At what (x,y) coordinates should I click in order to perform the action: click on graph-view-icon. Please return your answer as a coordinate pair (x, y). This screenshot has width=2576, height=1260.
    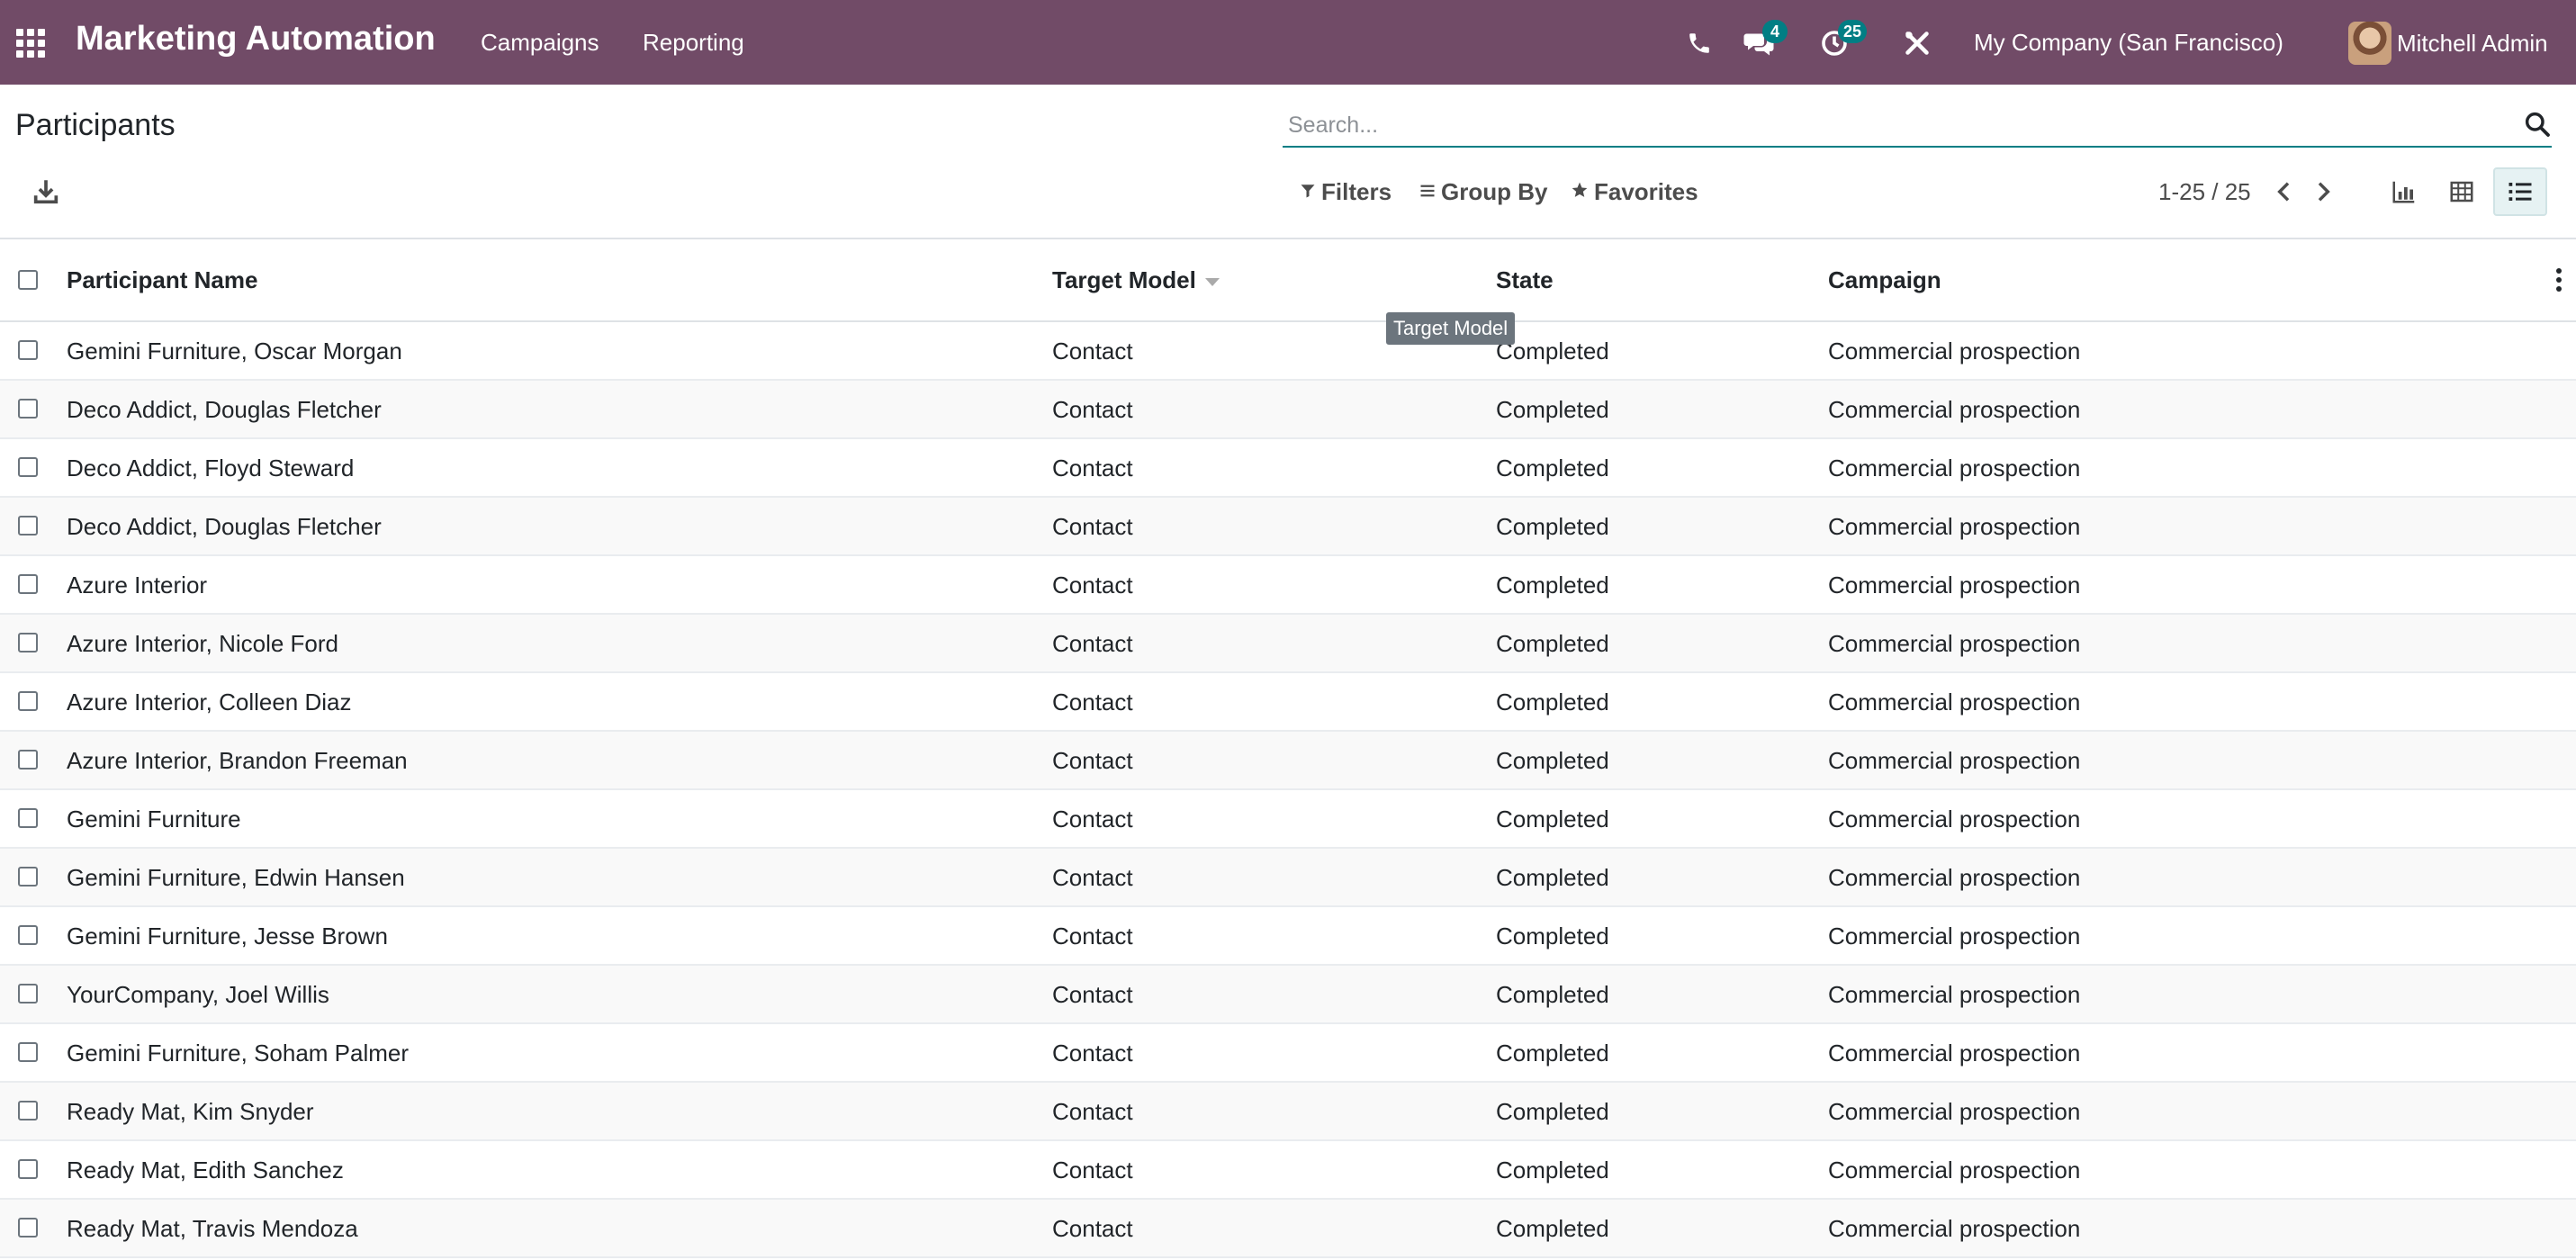
    Looking at the image, I should click on (2404, 192).